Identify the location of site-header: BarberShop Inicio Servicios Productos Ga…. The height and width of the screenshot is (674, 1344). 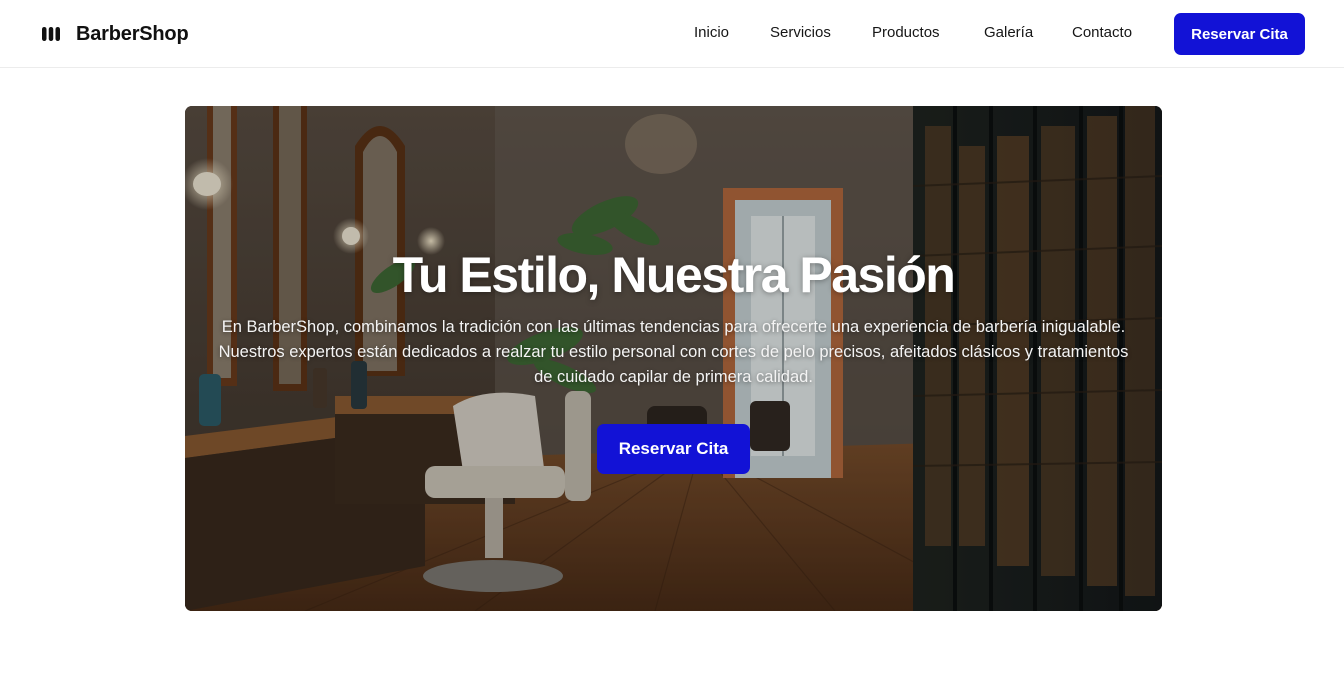
(672, 34).